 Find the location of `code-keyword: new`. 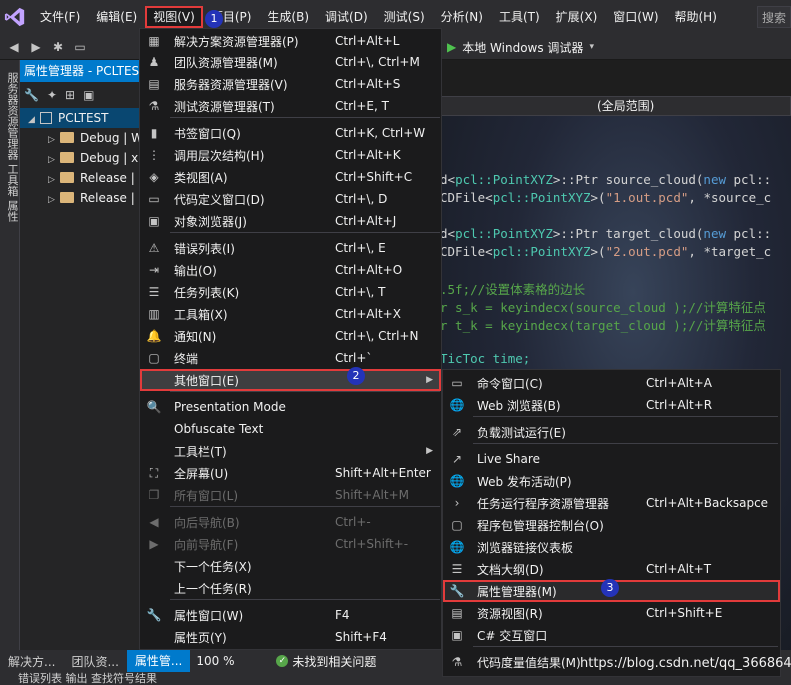

code-keyword: new is located at coordinates (714, 179).